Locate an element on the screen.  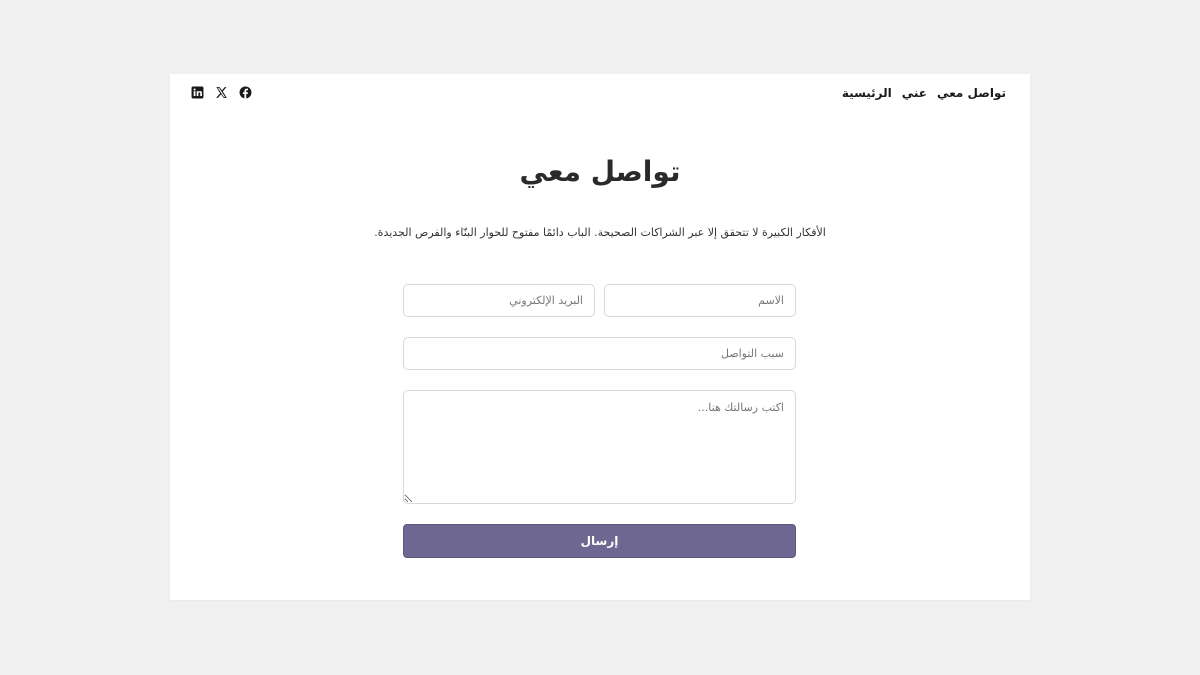
linkedin-icon is located at coordinates (197, 92).